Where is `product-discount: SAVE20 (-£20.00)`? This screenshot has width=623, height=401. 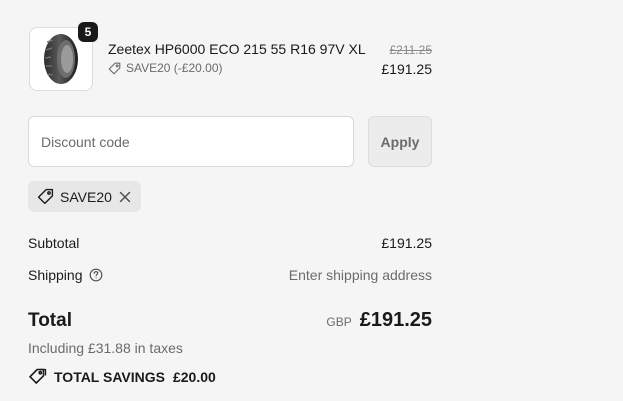 product-discount: SAVE20 (-£20.00) is located at coordinates (165, 68).